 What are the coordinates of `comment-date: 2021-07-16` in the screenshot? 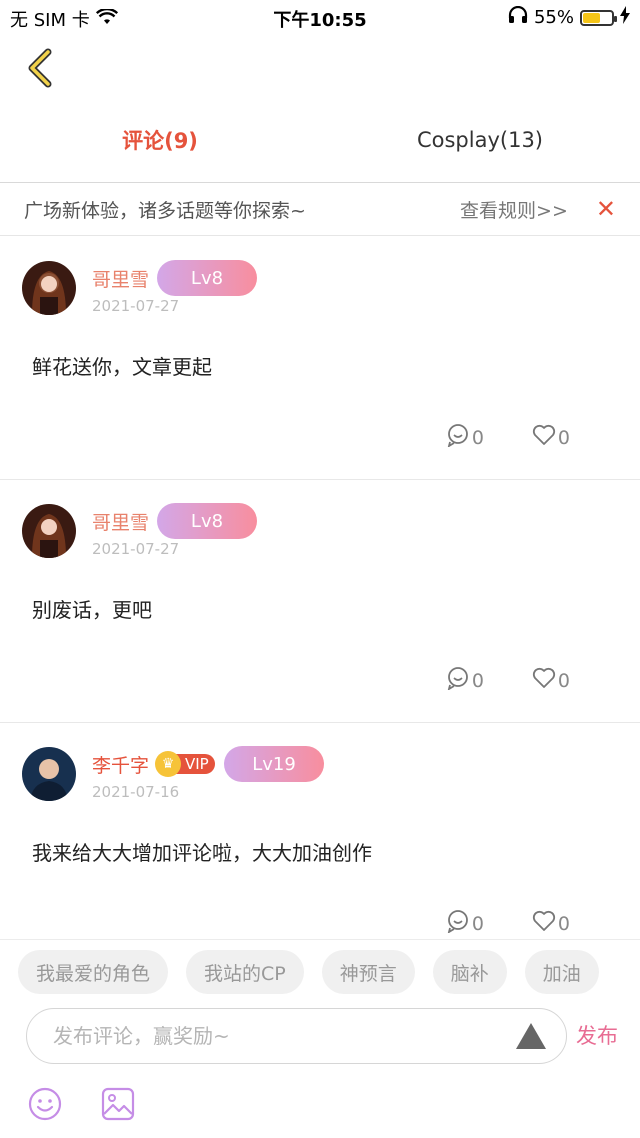 It's located at (136, 792).